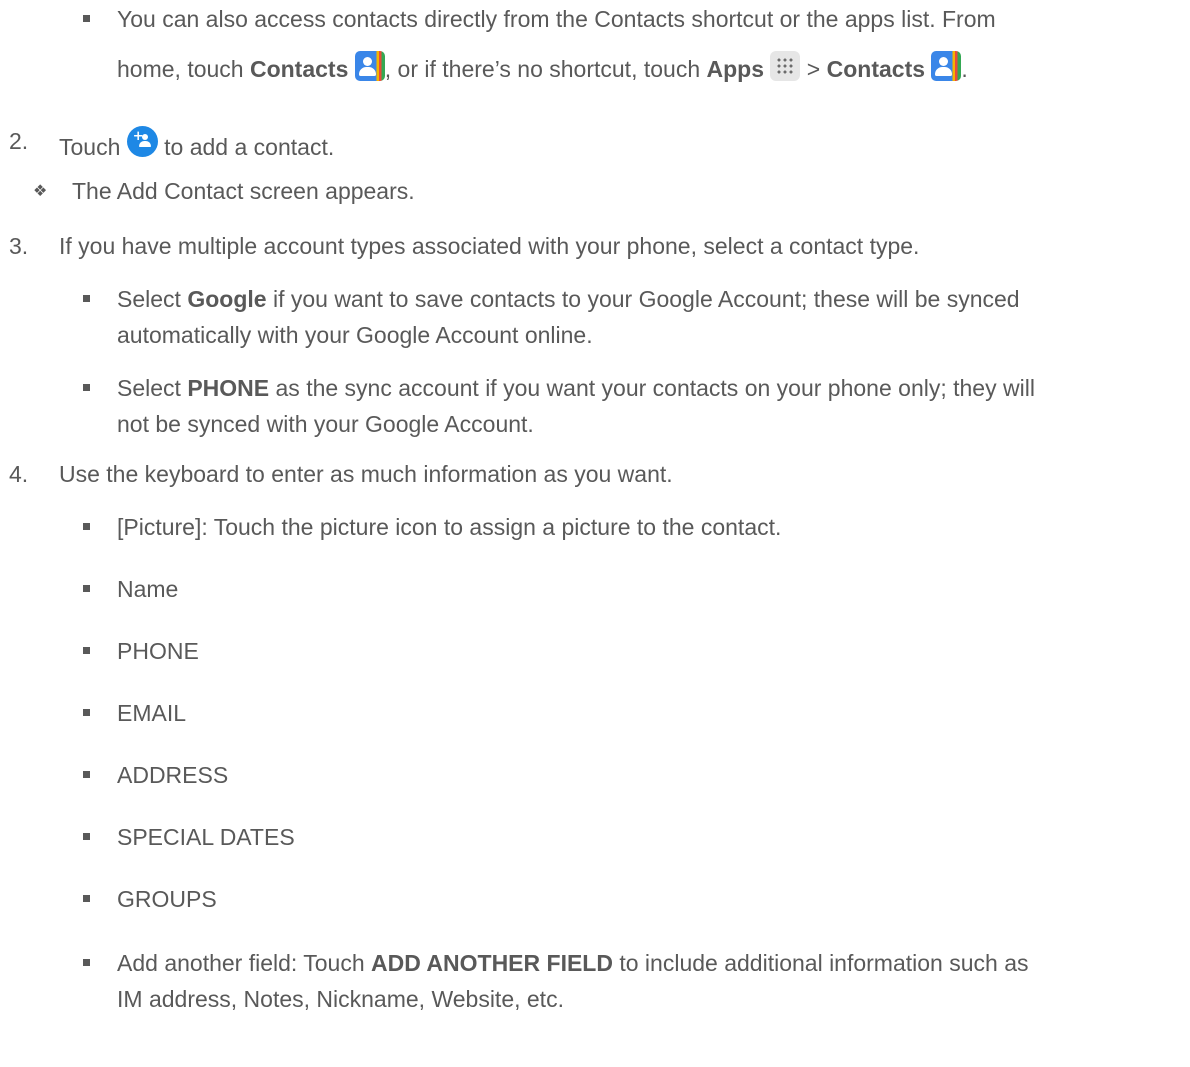 The width and height of the screenshot is (1190, 1067). Describe the element at coordinates (227, 299) in the screenshot. I see `google-label: Google` at that location.